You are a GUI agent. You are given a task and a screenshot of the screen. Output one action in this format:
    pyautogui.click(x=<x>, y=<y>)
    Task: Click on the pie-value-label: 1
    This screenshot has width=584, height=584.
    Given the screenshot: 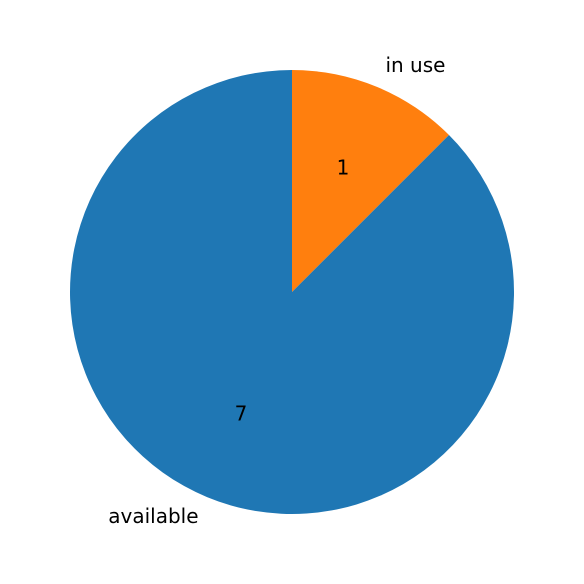 What is the action you would take?
    pyautogui.click(x=343, y=167)
    